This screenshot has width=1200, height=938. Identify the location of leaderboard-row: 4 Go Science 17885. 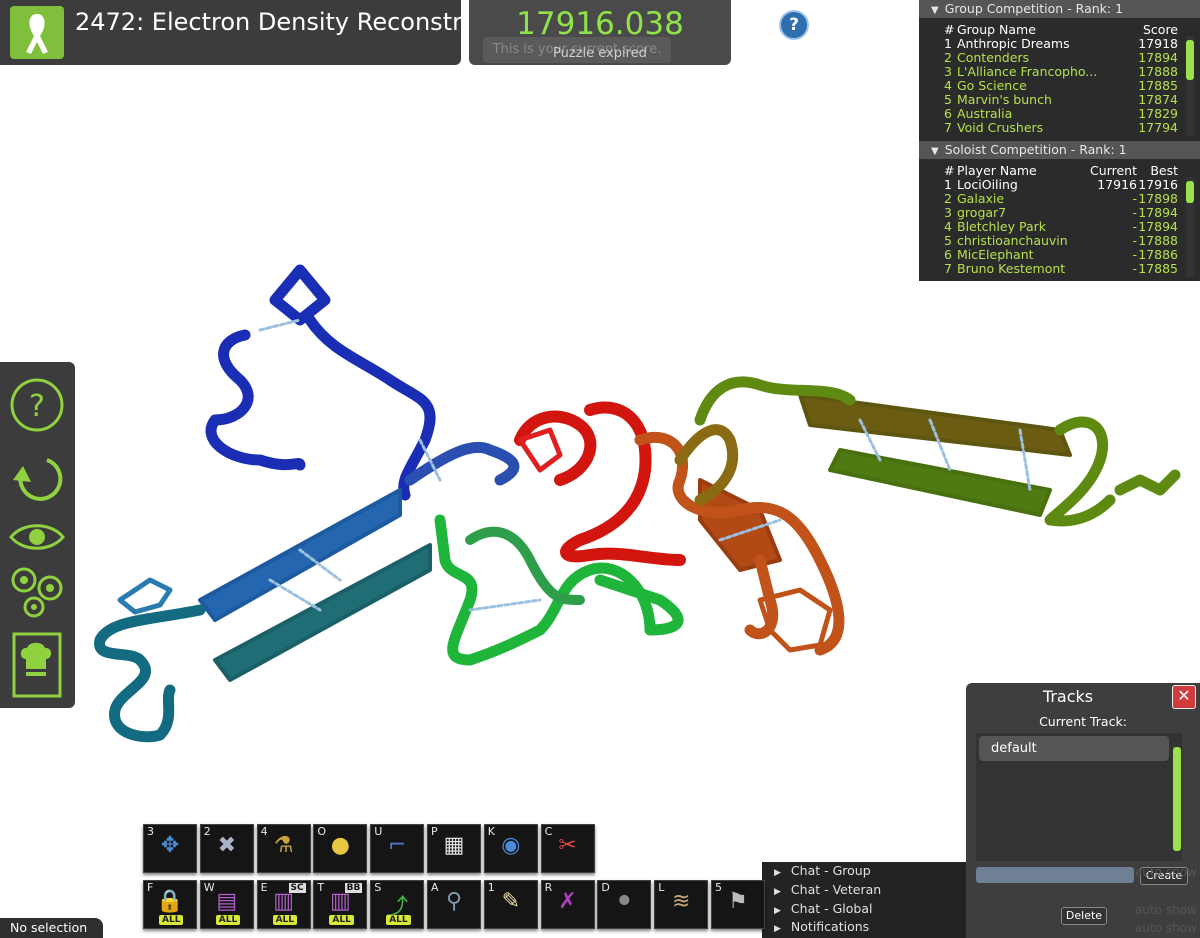
(1059, 86).